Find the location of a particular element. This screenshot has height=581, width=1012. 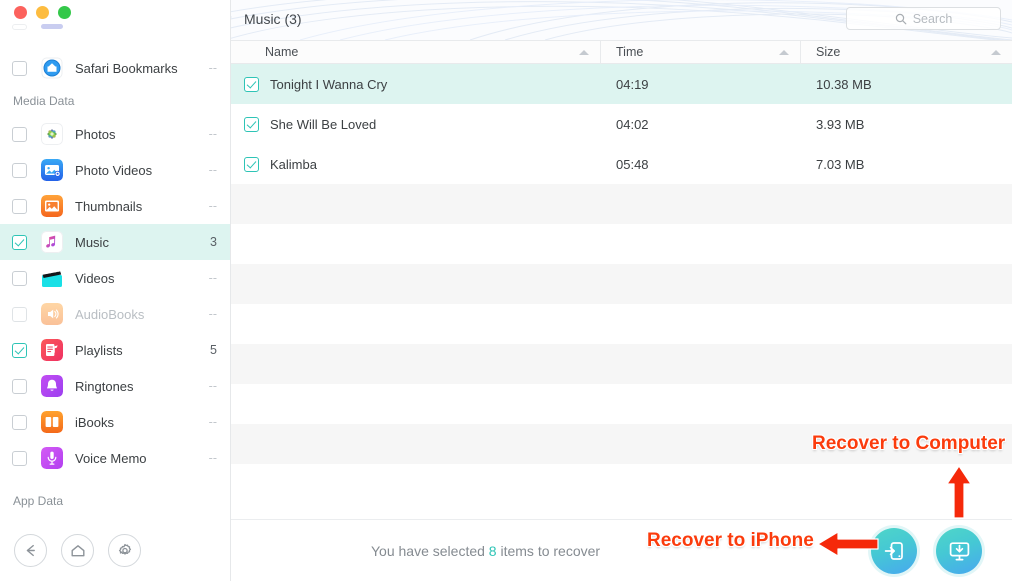

checkbox-photos is located at coordinates (19, 134).